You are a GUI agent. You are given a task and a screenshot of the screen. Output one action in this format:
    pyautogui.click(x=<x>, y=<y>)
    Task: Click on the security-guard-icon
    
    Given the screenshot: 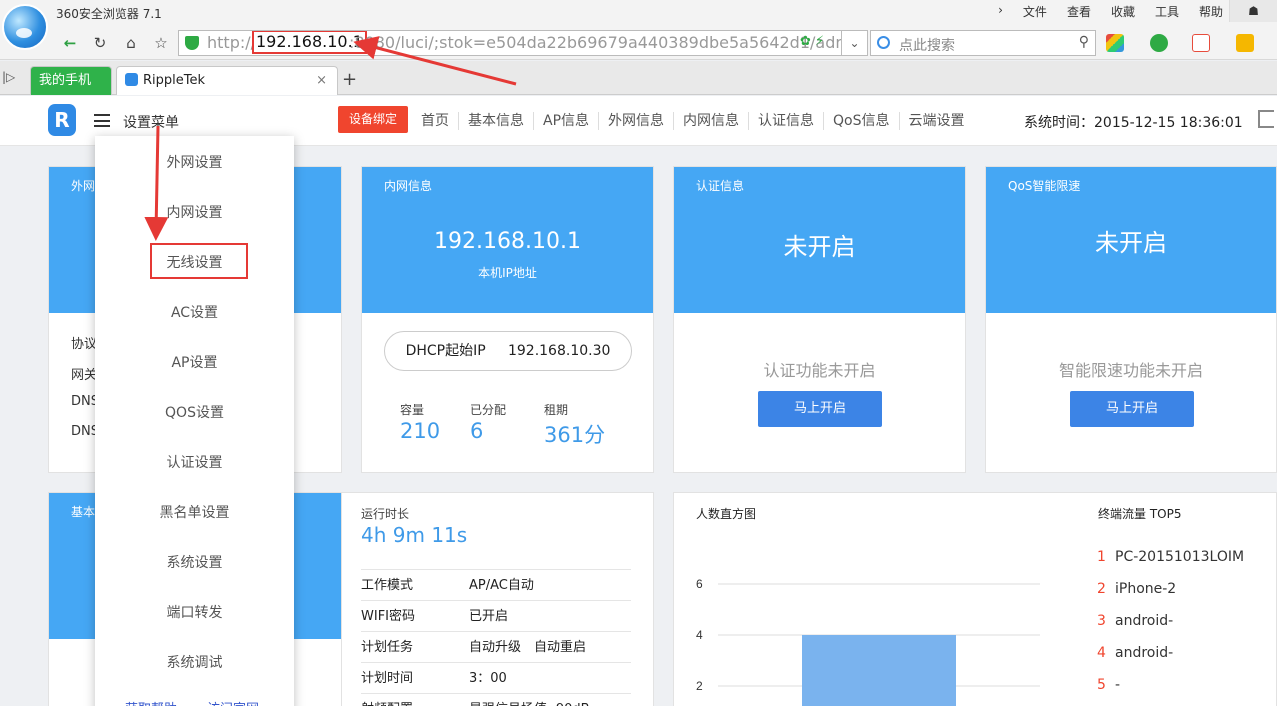 What is the action you would take?
    pyautogui.click(x=1159, y=43)
    